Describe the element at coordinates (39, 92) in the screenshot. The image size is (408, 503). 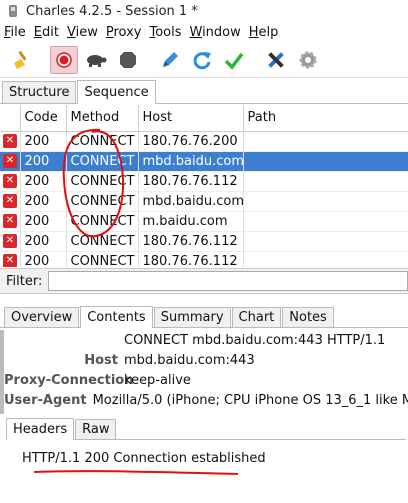
I see `tab-structure: Structure` at that location.